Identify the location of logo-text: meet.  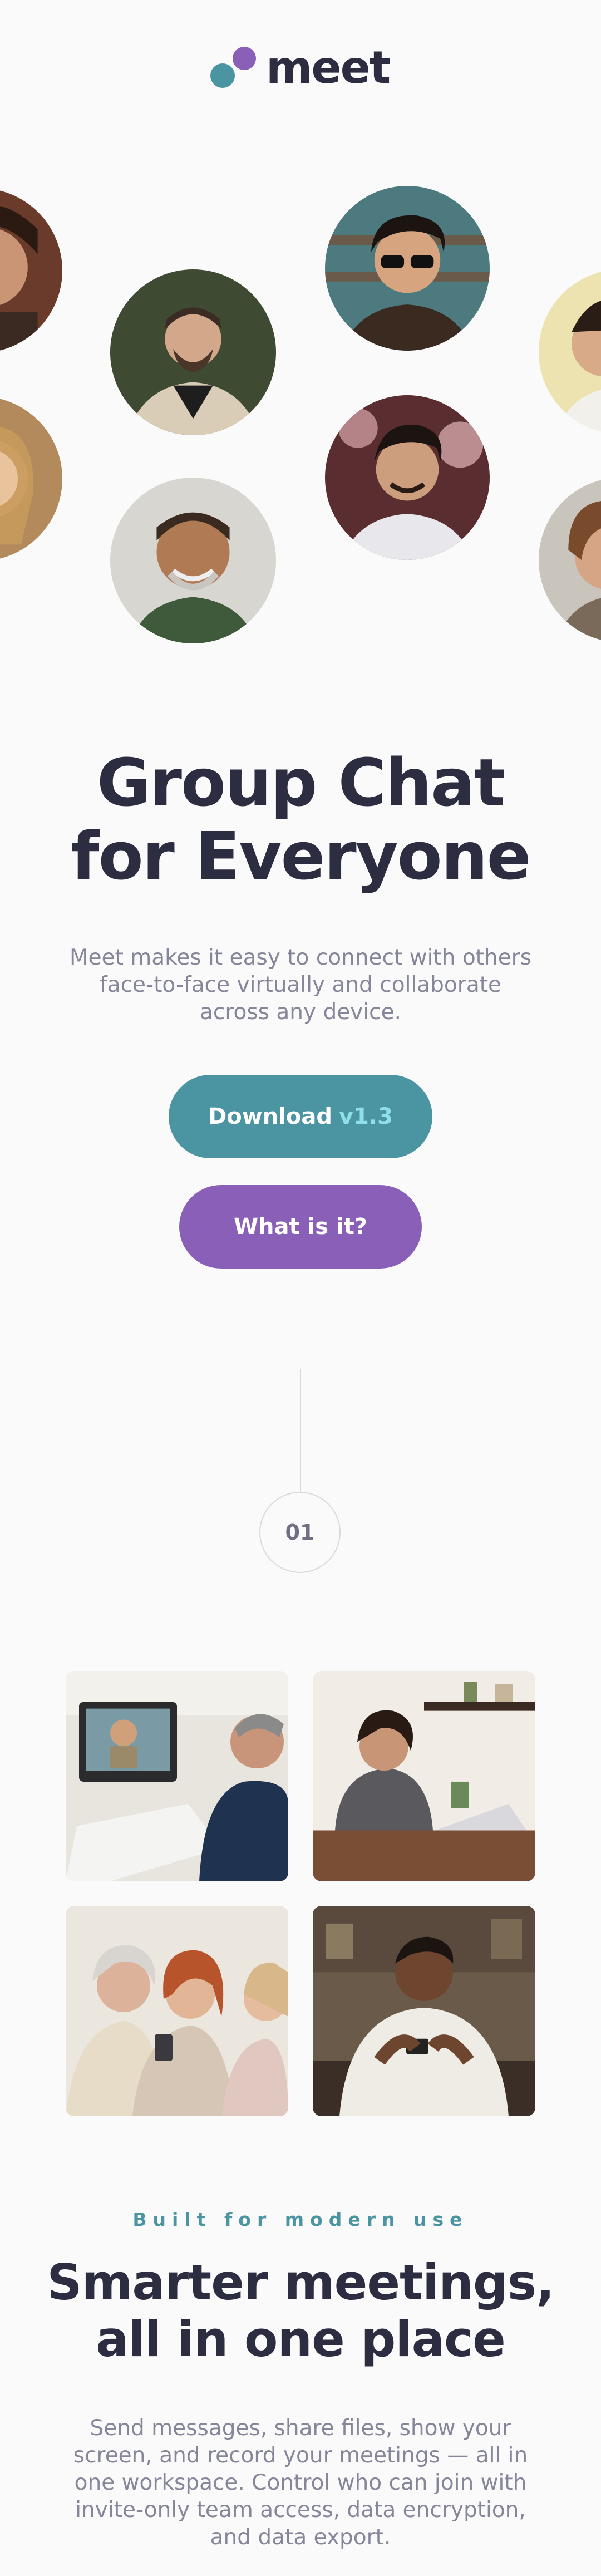
(328, 68).